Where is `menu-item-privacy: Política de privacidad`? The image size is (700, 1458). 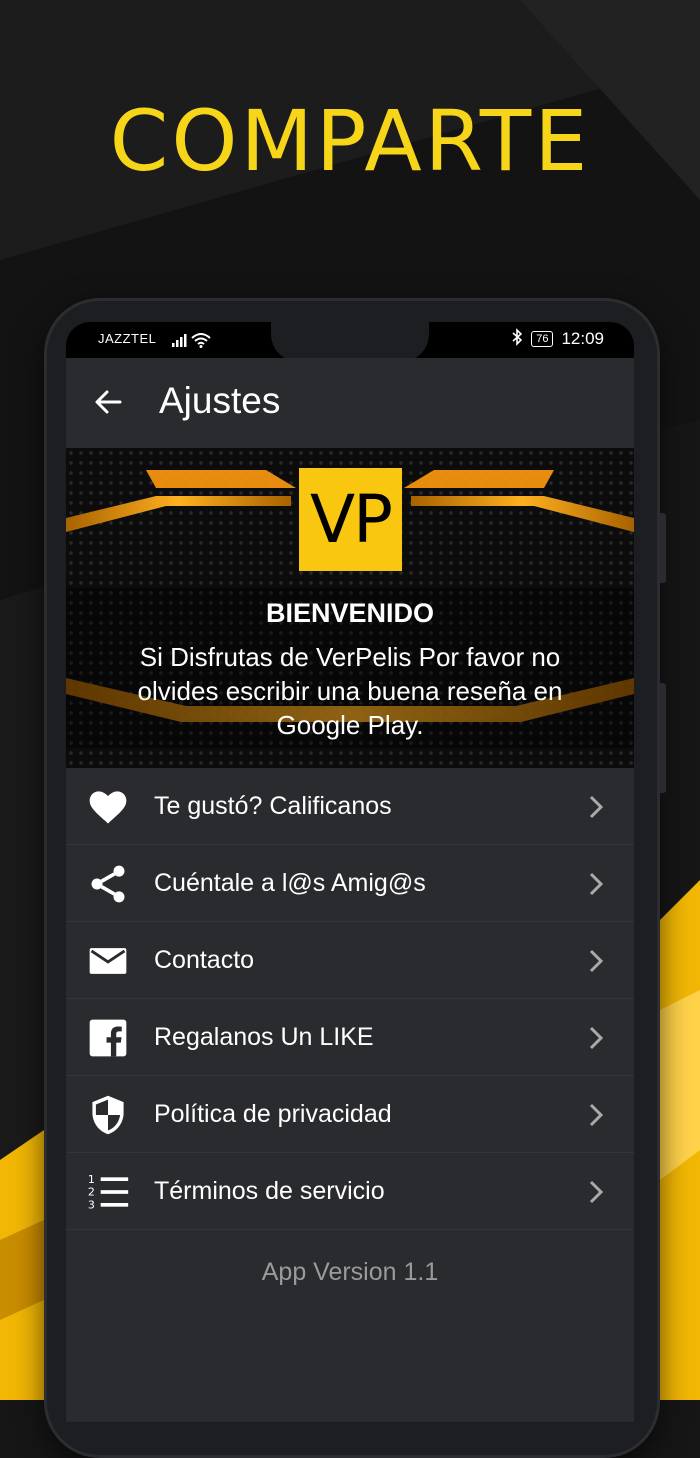 menu-item-privacy: Política de privacidad is located at coordinates (350, 1114).